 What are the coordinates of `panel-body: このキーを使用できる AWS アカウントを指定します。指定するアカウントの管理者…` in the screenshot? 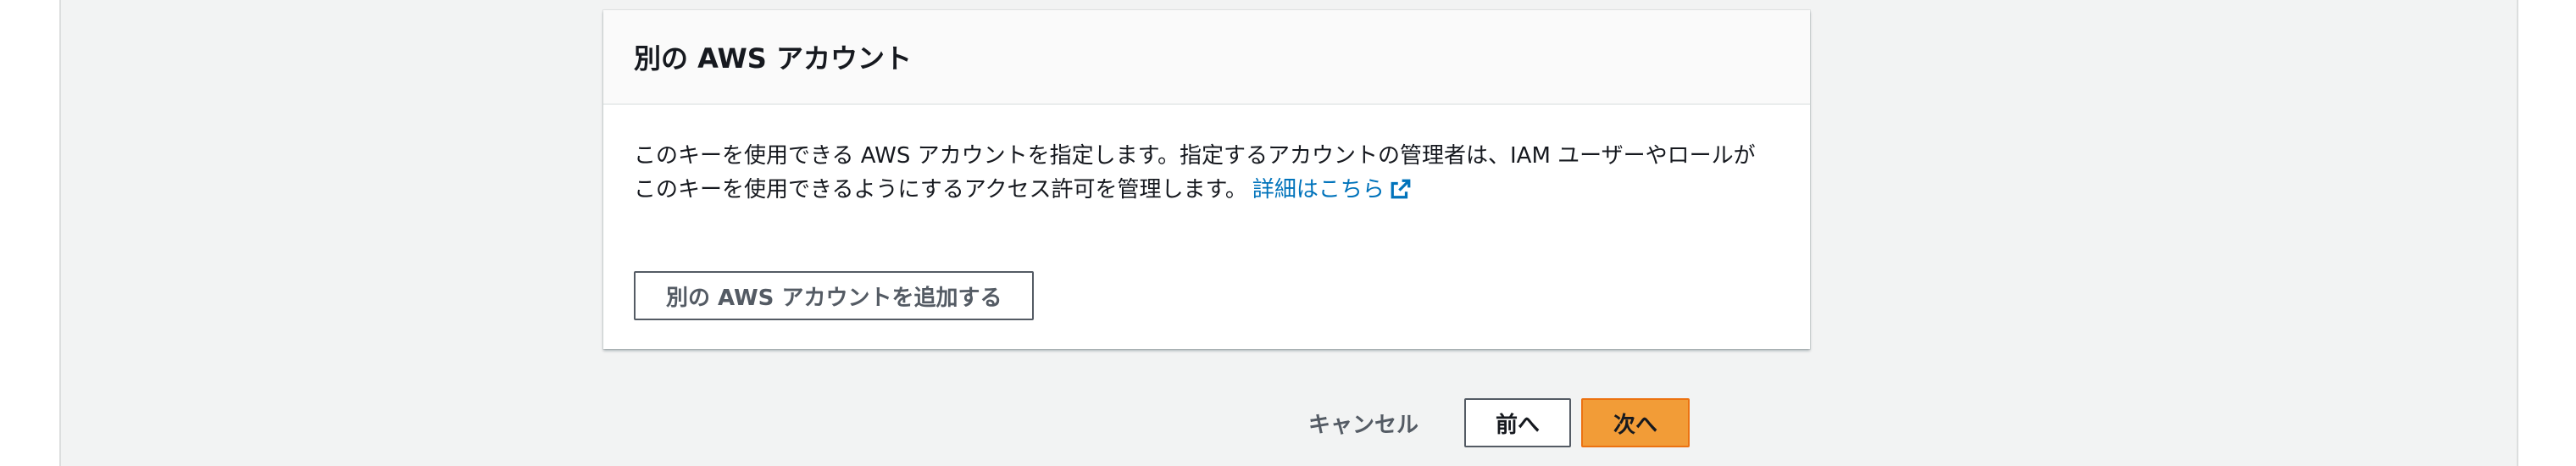 It's located at (1206, 156).